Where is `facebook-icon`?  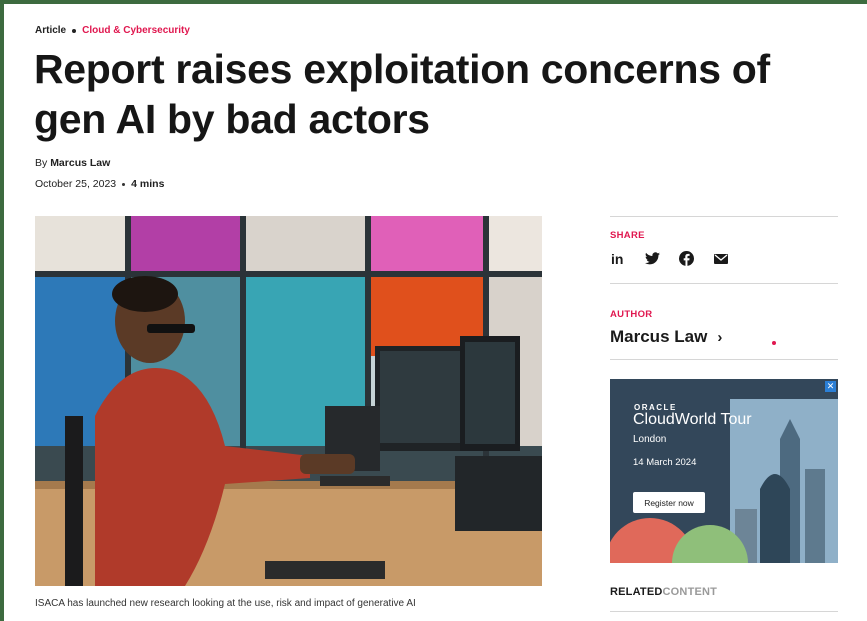 facebook-icon is located at coordinates (686, 258).